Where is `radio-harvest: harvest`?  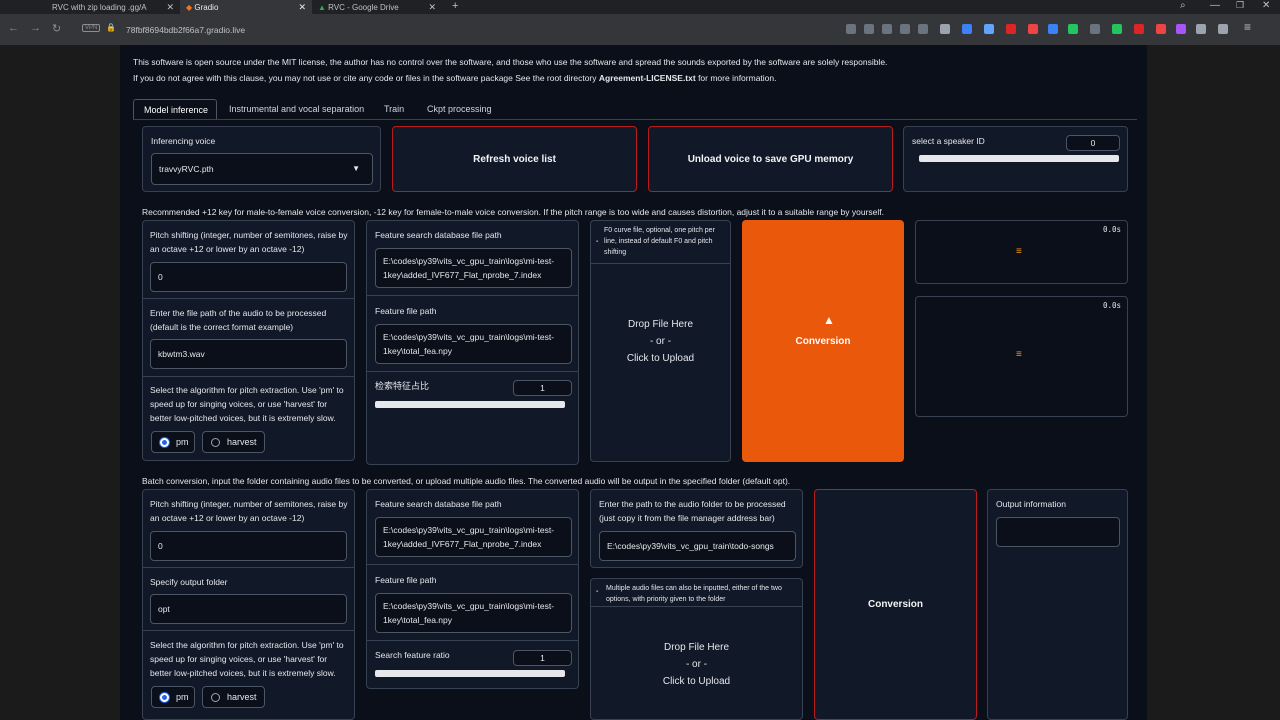
radio-harvest: harvest is located at coordinates (233, 442).